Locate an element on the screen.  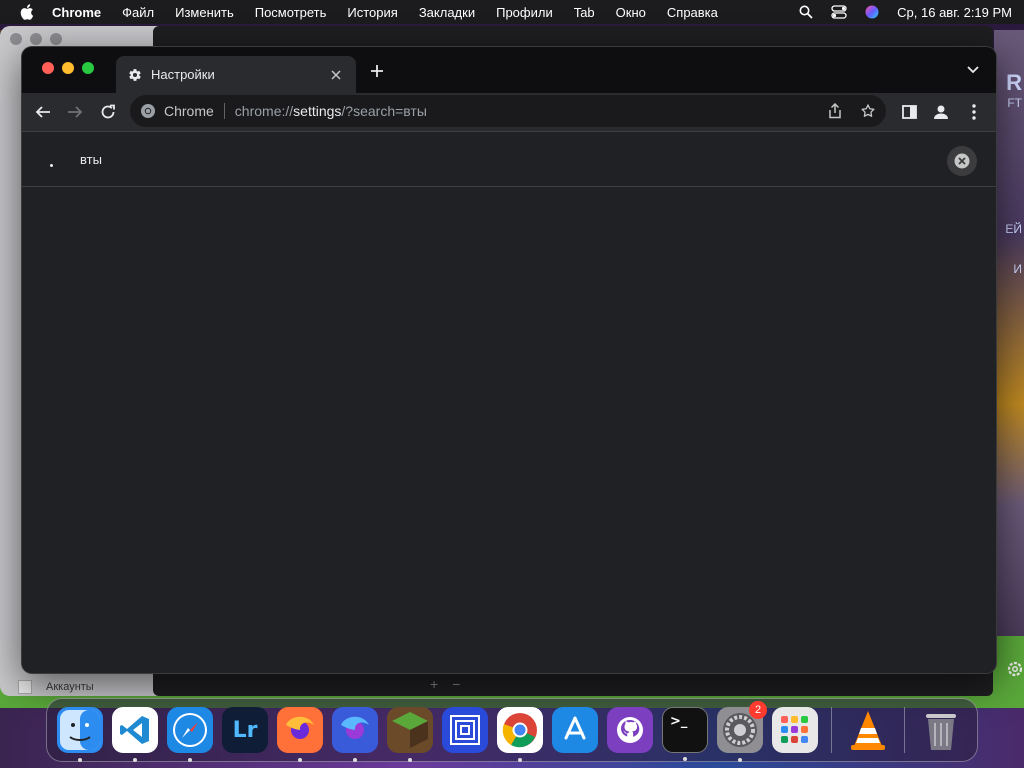
back-button is located at coordinates (43, 112).